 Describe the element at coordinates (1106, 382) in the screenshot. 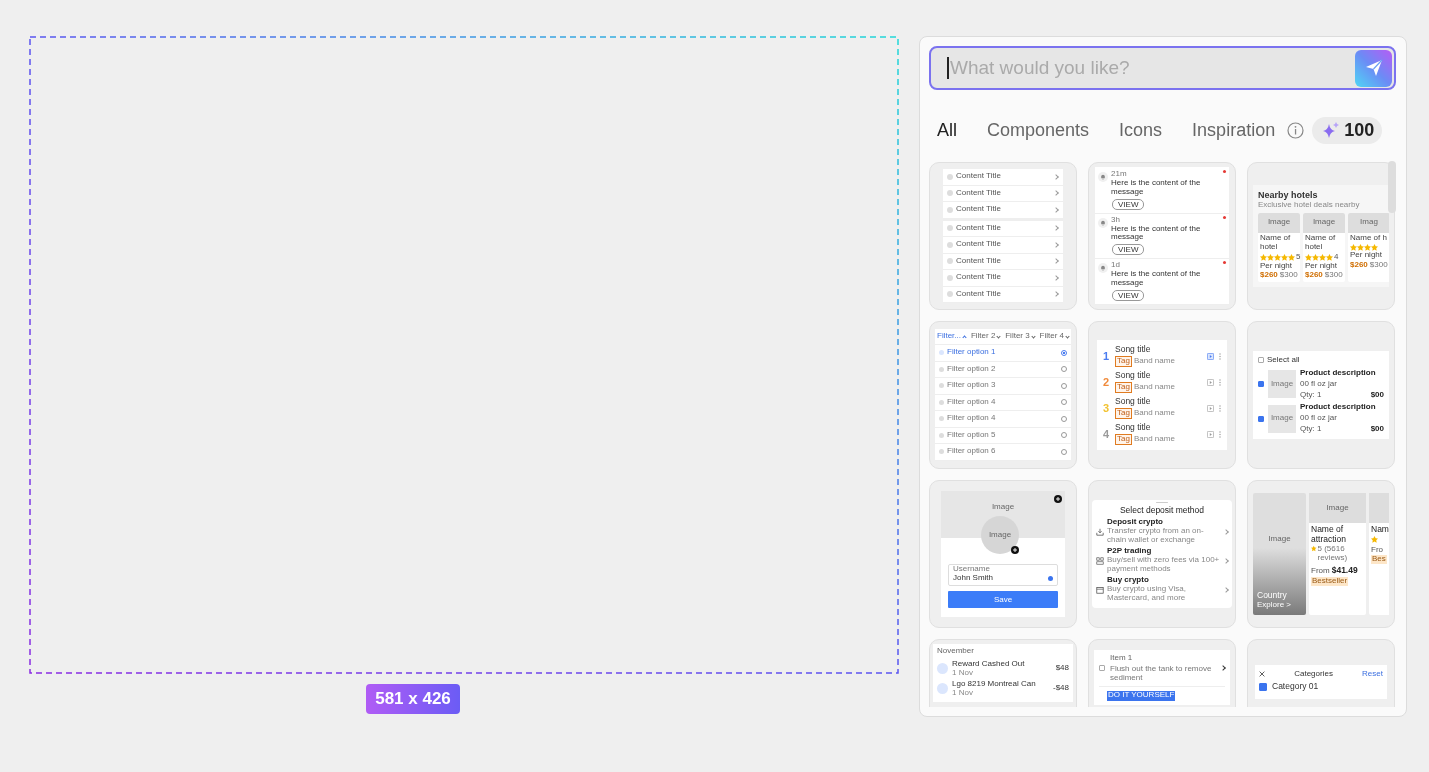

I see `track-number: 2` at that location.